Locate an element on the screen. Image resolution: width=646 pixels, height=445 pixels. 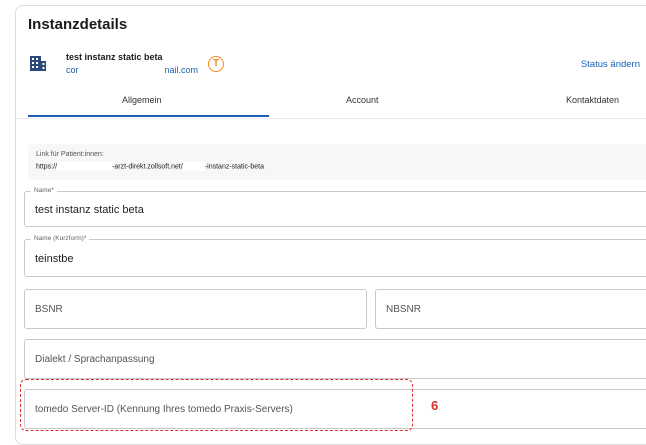
change-status-link: Status ändern is located at coordinates (610, 64).